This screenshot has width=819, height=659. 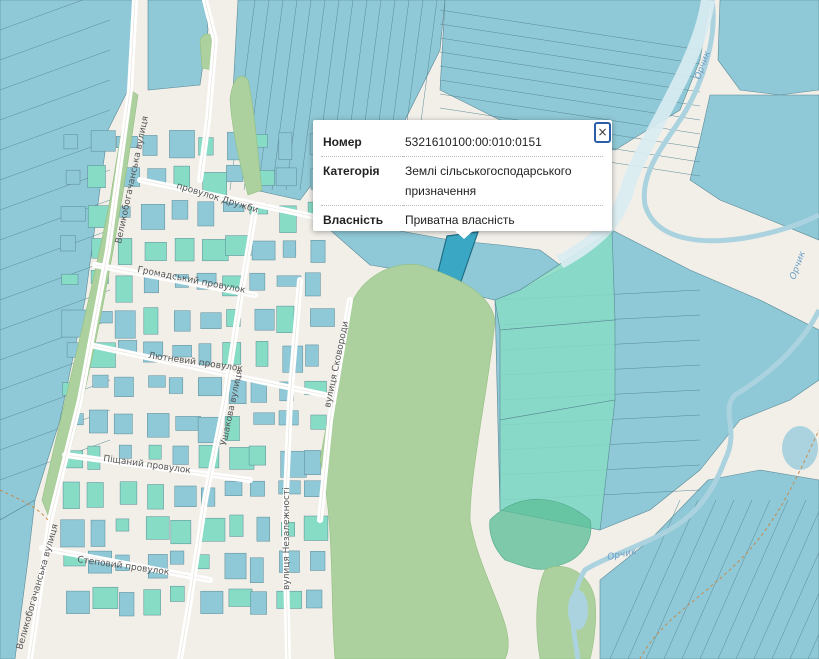 I want to click on forest-area, so click(x=540, y=534).